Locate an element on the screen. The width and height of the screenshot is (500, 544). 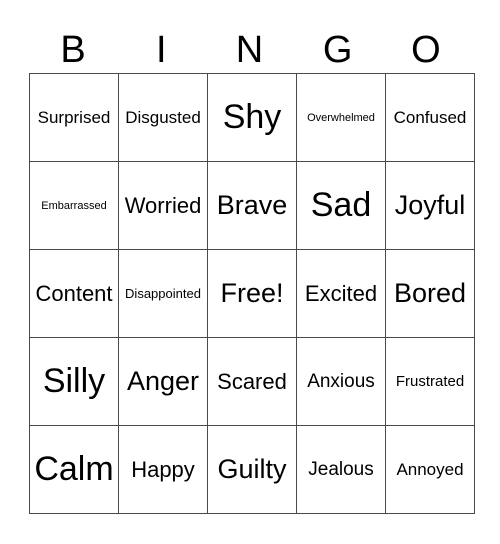
bingo-cell: Brave is located at coordinates (252, 205).